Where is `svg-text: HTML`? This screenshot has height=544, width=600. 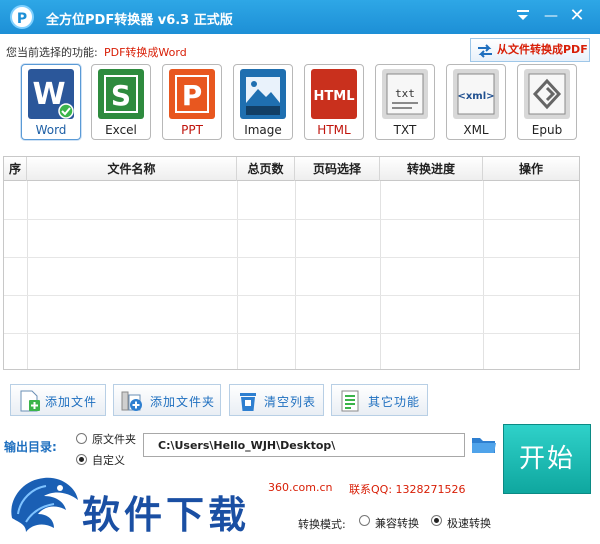
svg-text: HTML is located at coordinates (334, 96).